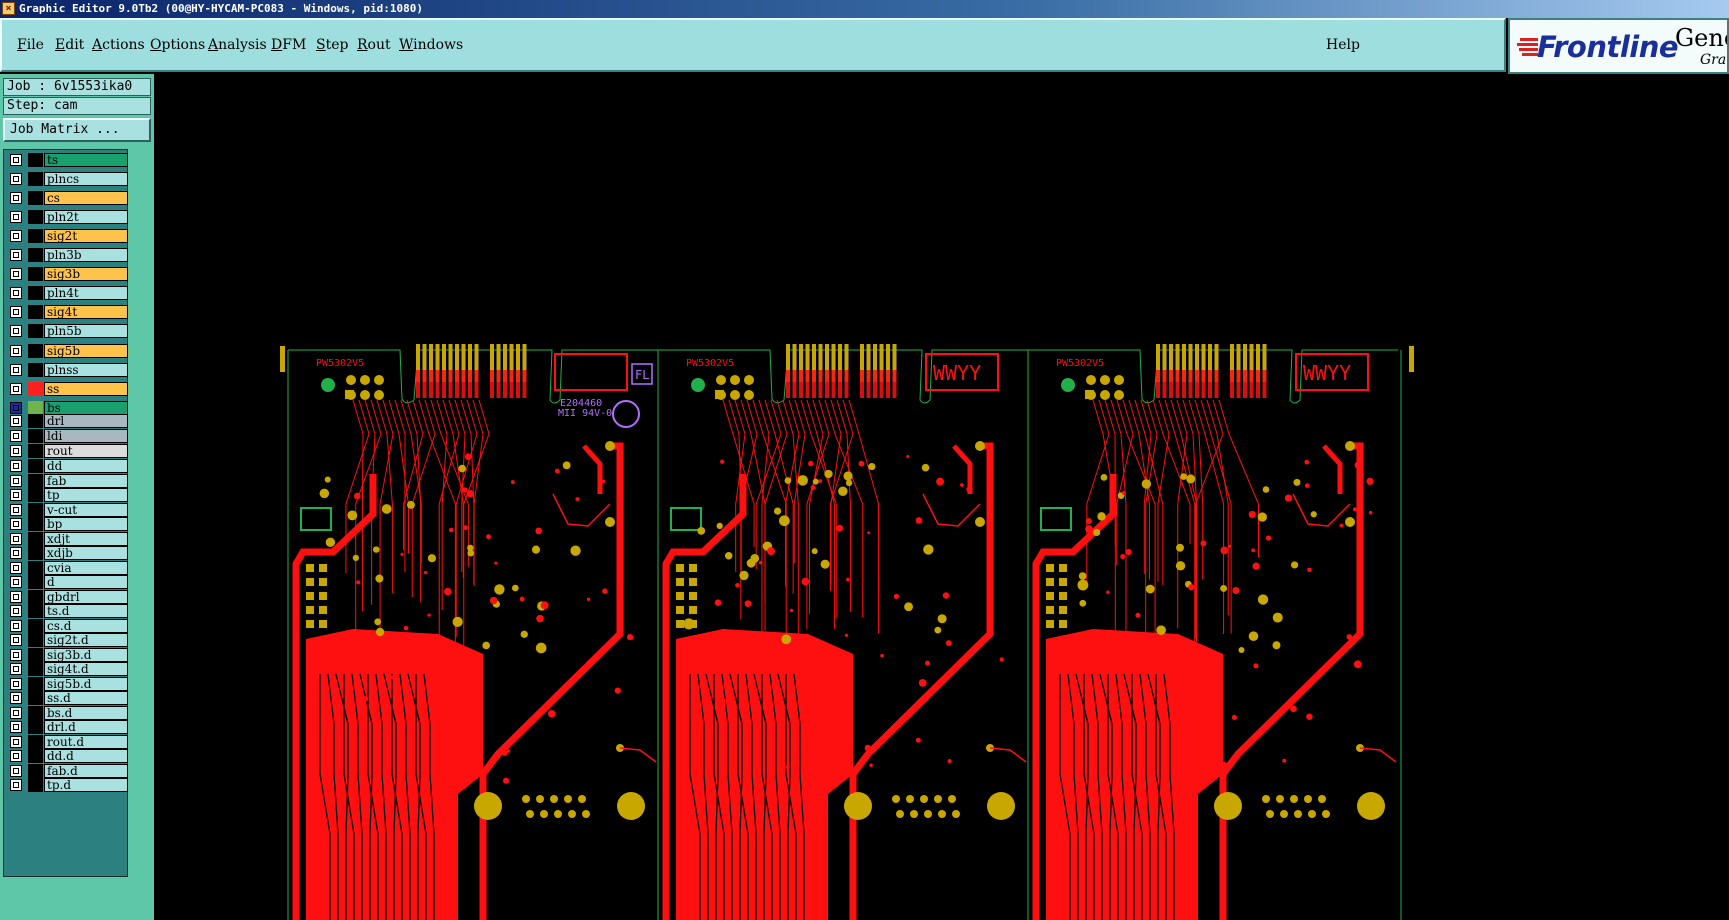 The height and width of the screenshot is (920, 1729). Describe the element at coordinates (67, 255) in the screenshot. I see `layer-row-pln3b: pln3b` at that location.